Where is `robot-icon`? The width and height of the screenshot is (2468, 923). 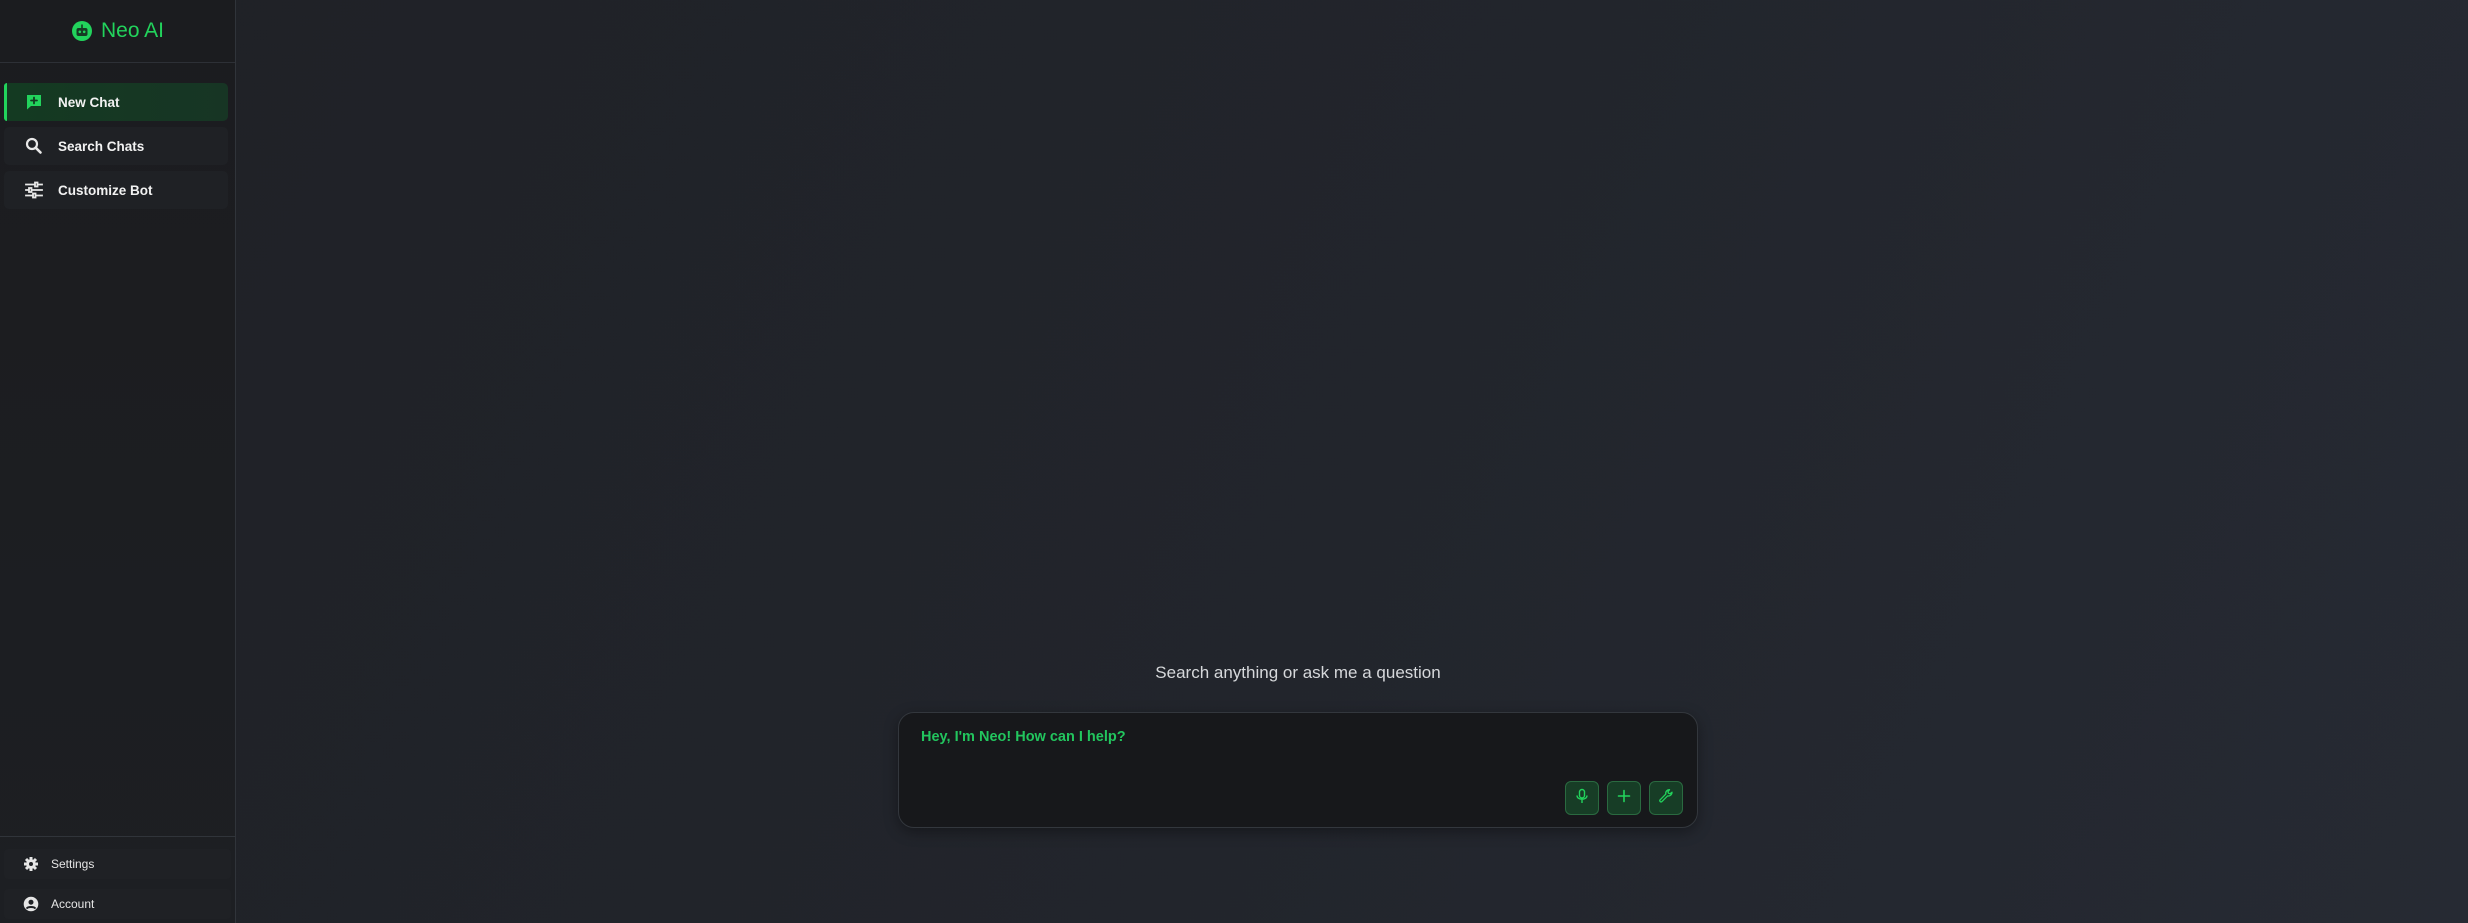
robot-icon is located at coordinates (82, 31).